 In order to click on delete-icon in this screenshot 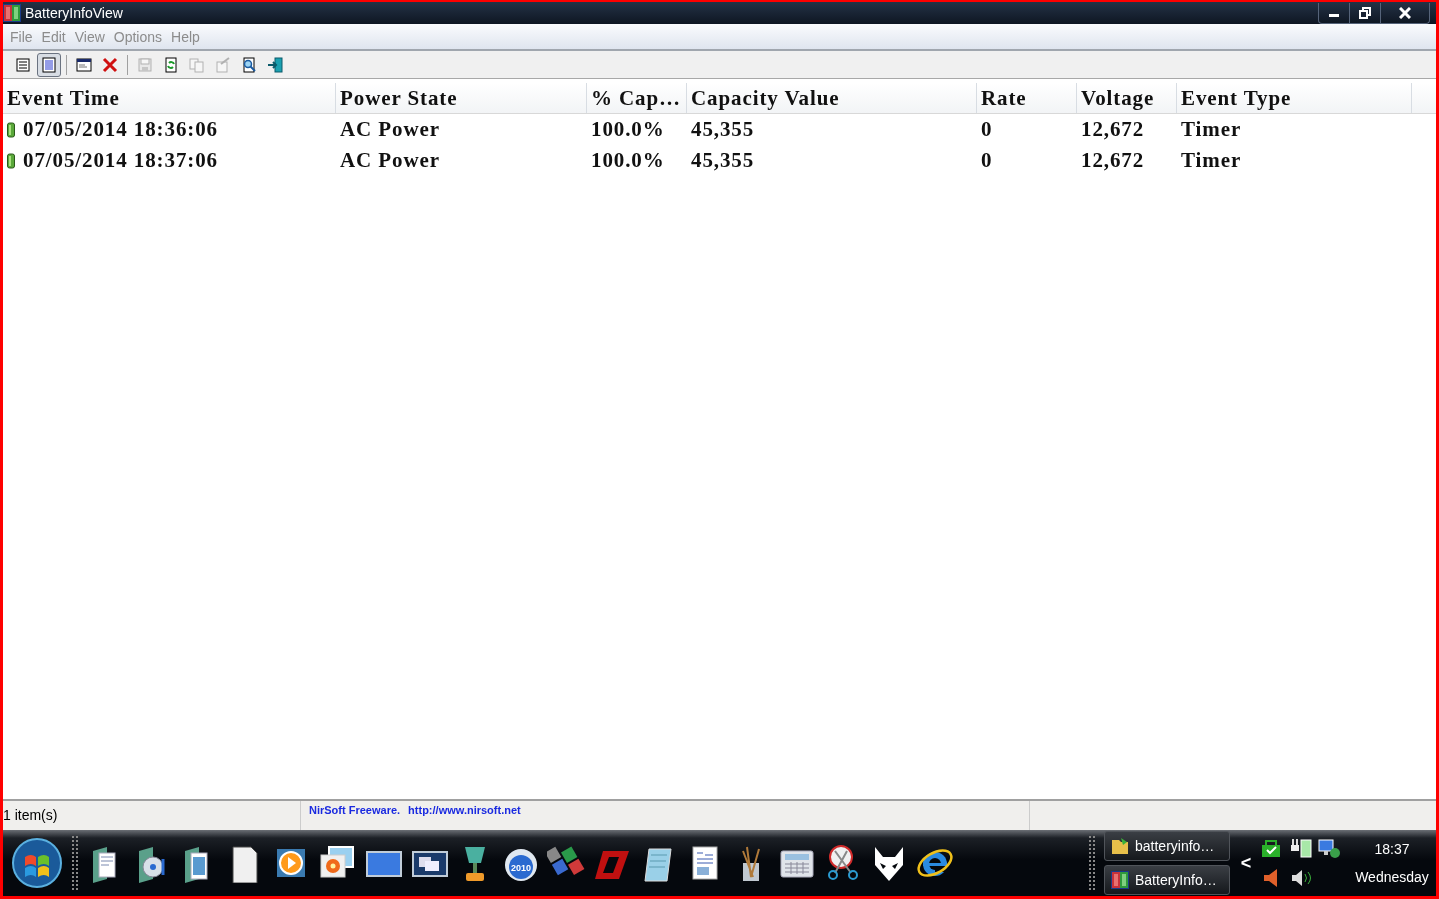, I will do `click(110, 64)`.